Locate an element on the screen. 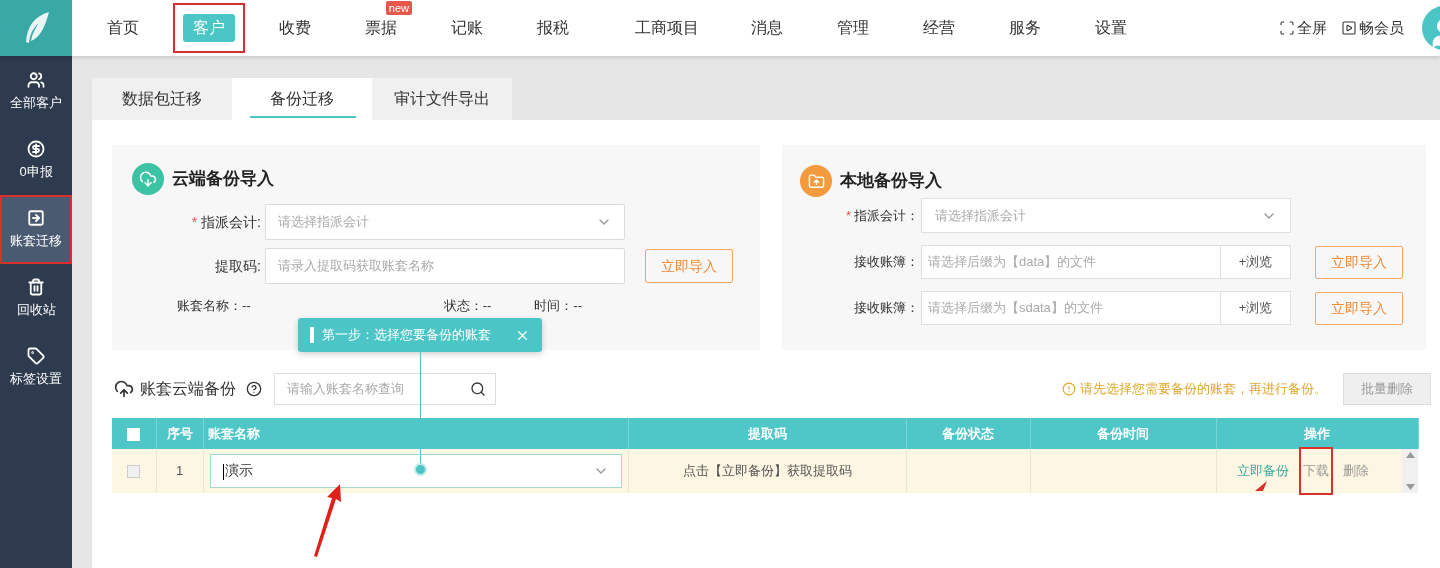 Image resolution: width=1440 pixels, height=568 pixels. coin-icon is located at coordinates (36, 148).